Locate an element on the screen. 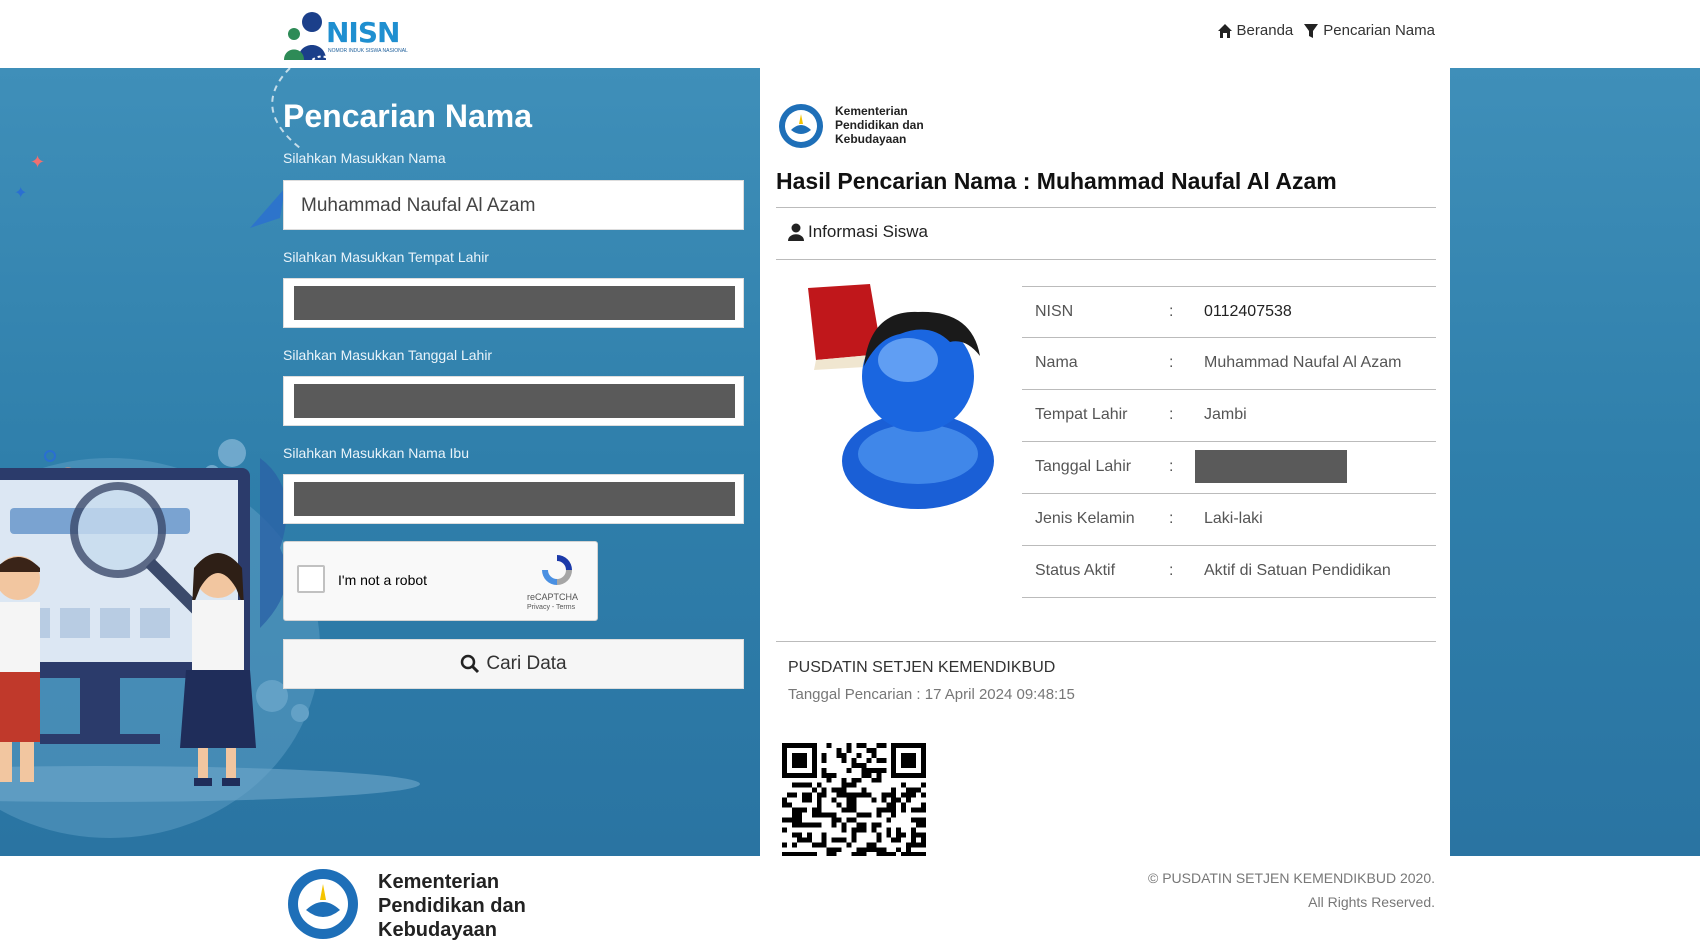 This screenshot has width=1700, height=946. search-icon is located at coordinates (470, 664).